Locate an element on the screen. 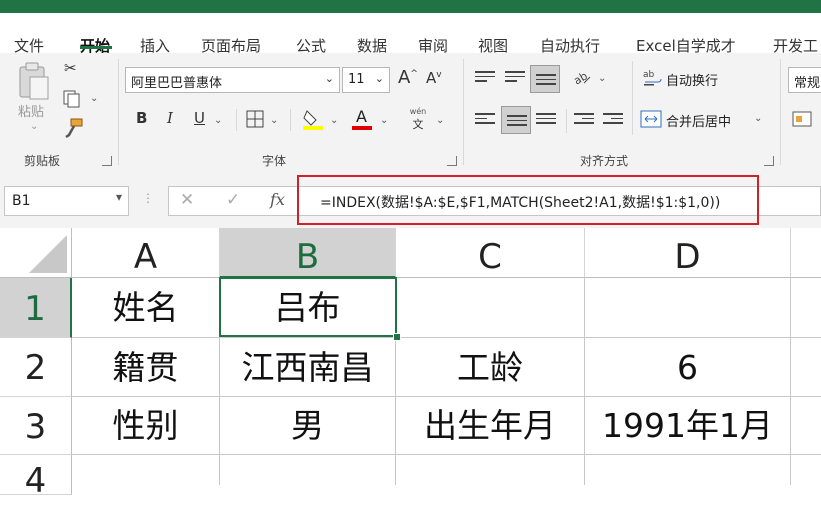 The image size is (821, 507). cancel-icon: ✕ is located at coordinates (187, 200).